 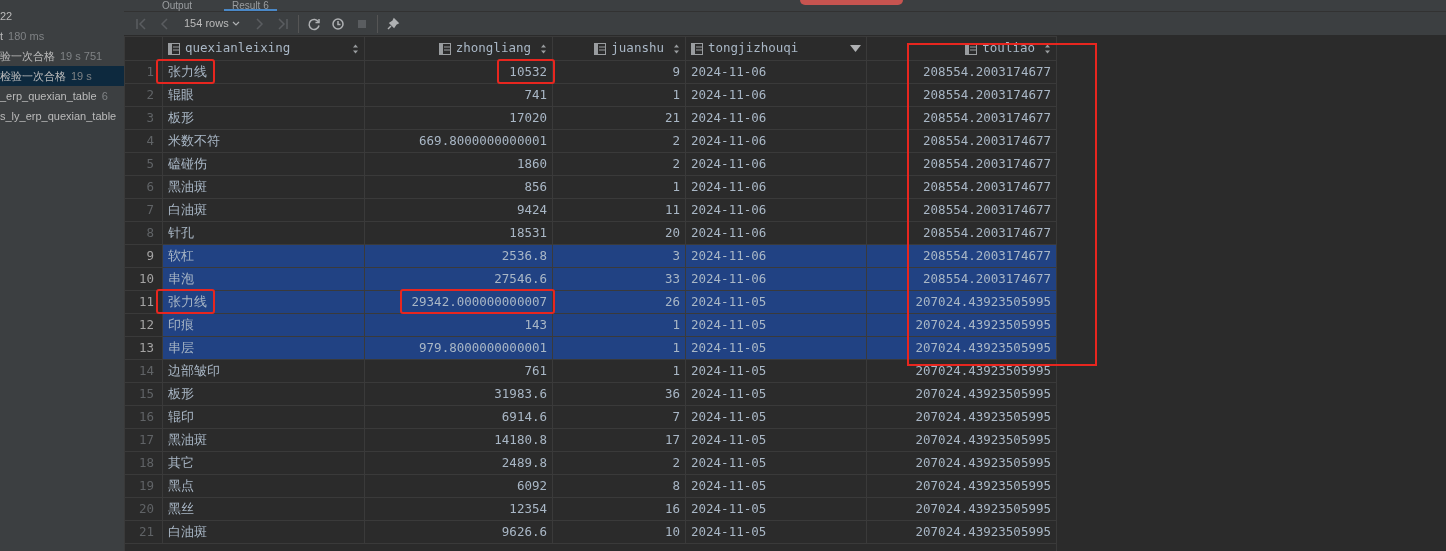 What do you see at coordinates (676, 71) in the screenshot?
I see `table-cell: 9` at bounding box center [676, 71].